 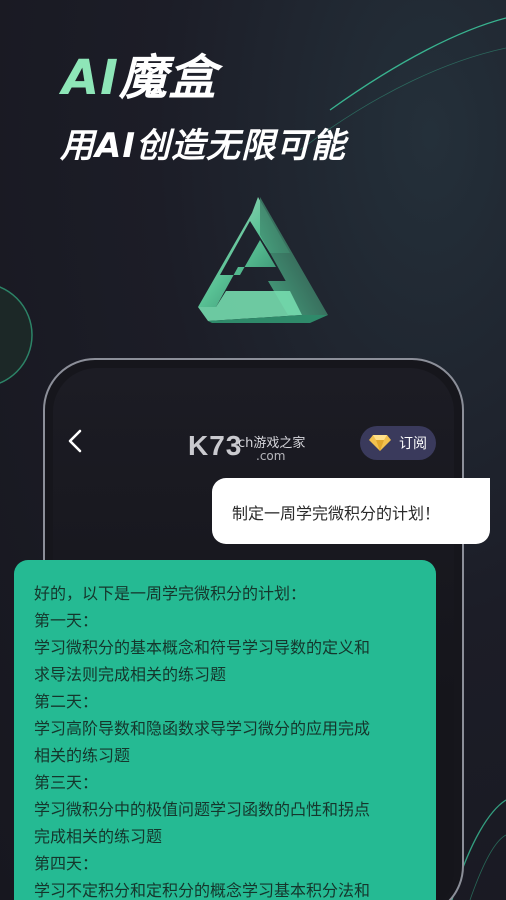 I want to click on ai-message-line: 学习微积分的基本概念和符号学习导数的定义和, so click(x=202, y=647).